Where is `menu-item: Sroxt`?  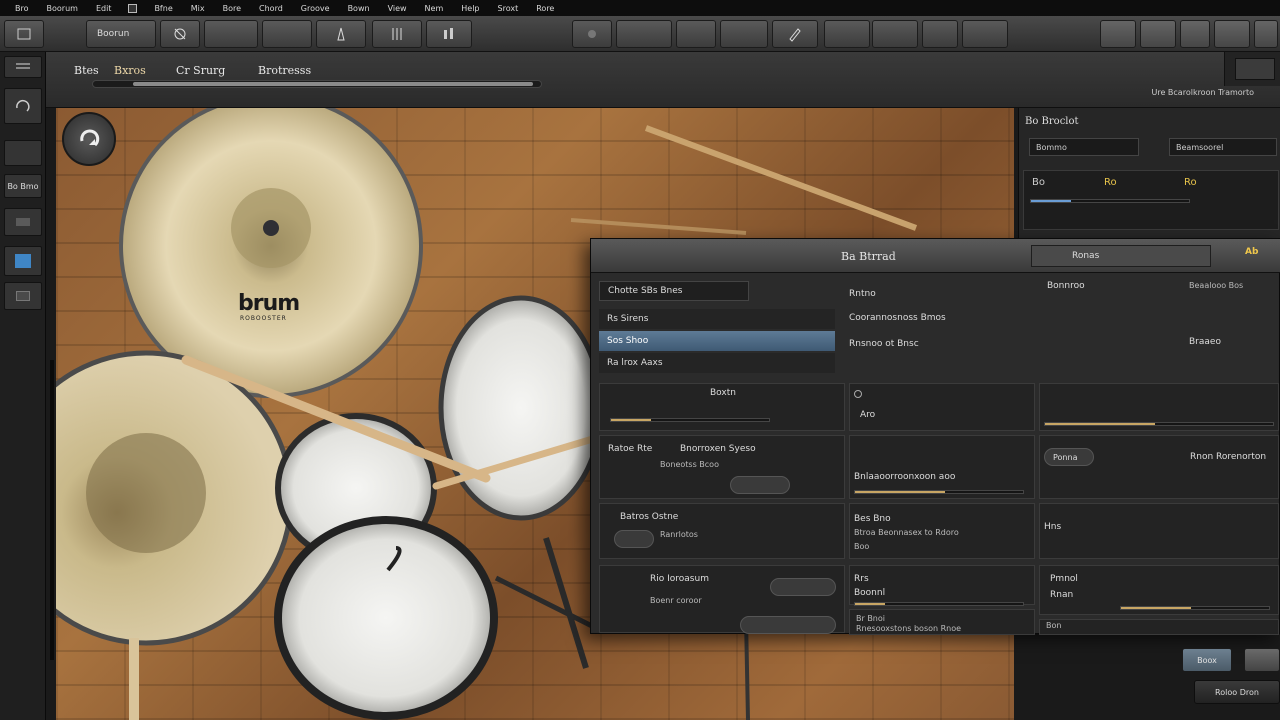 menu-item: Sroxt is located at coordinates (508, 8).